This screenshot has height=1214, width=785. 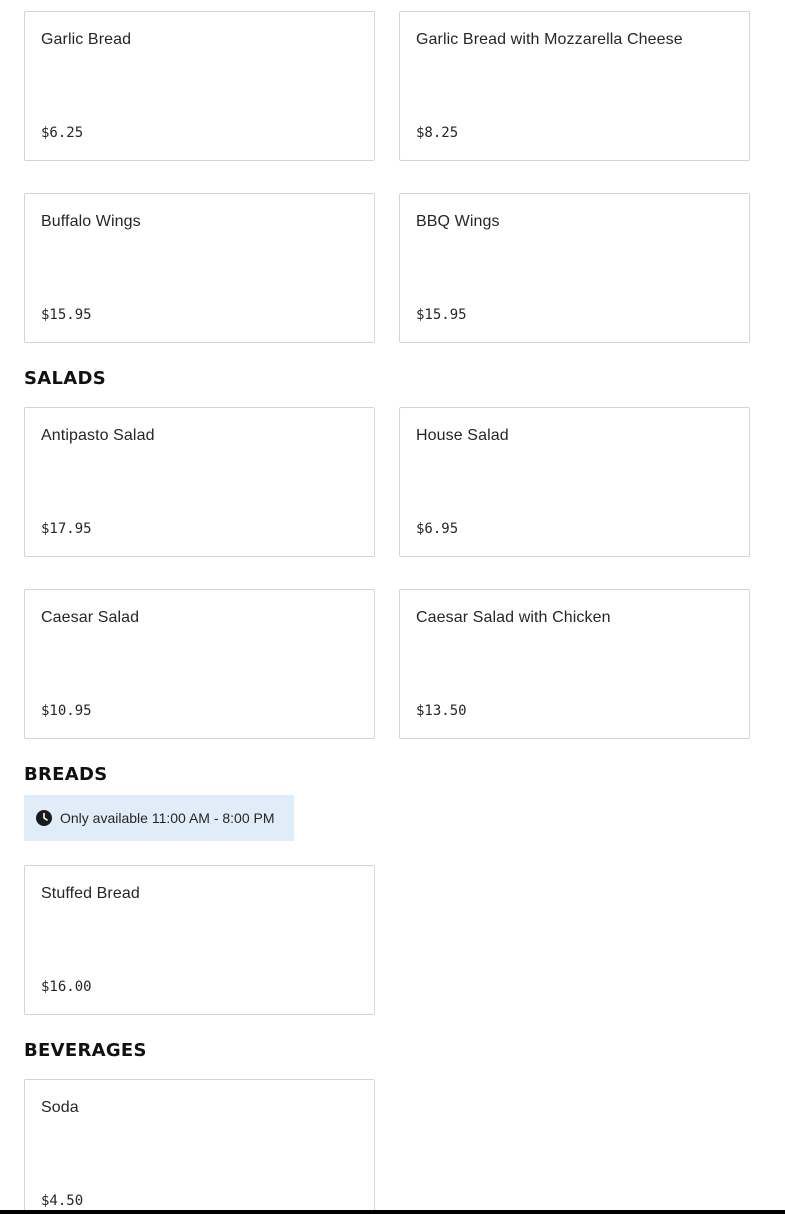 I want to click on menu-item-name: Caesar Salad, so click(x=90, y=617).